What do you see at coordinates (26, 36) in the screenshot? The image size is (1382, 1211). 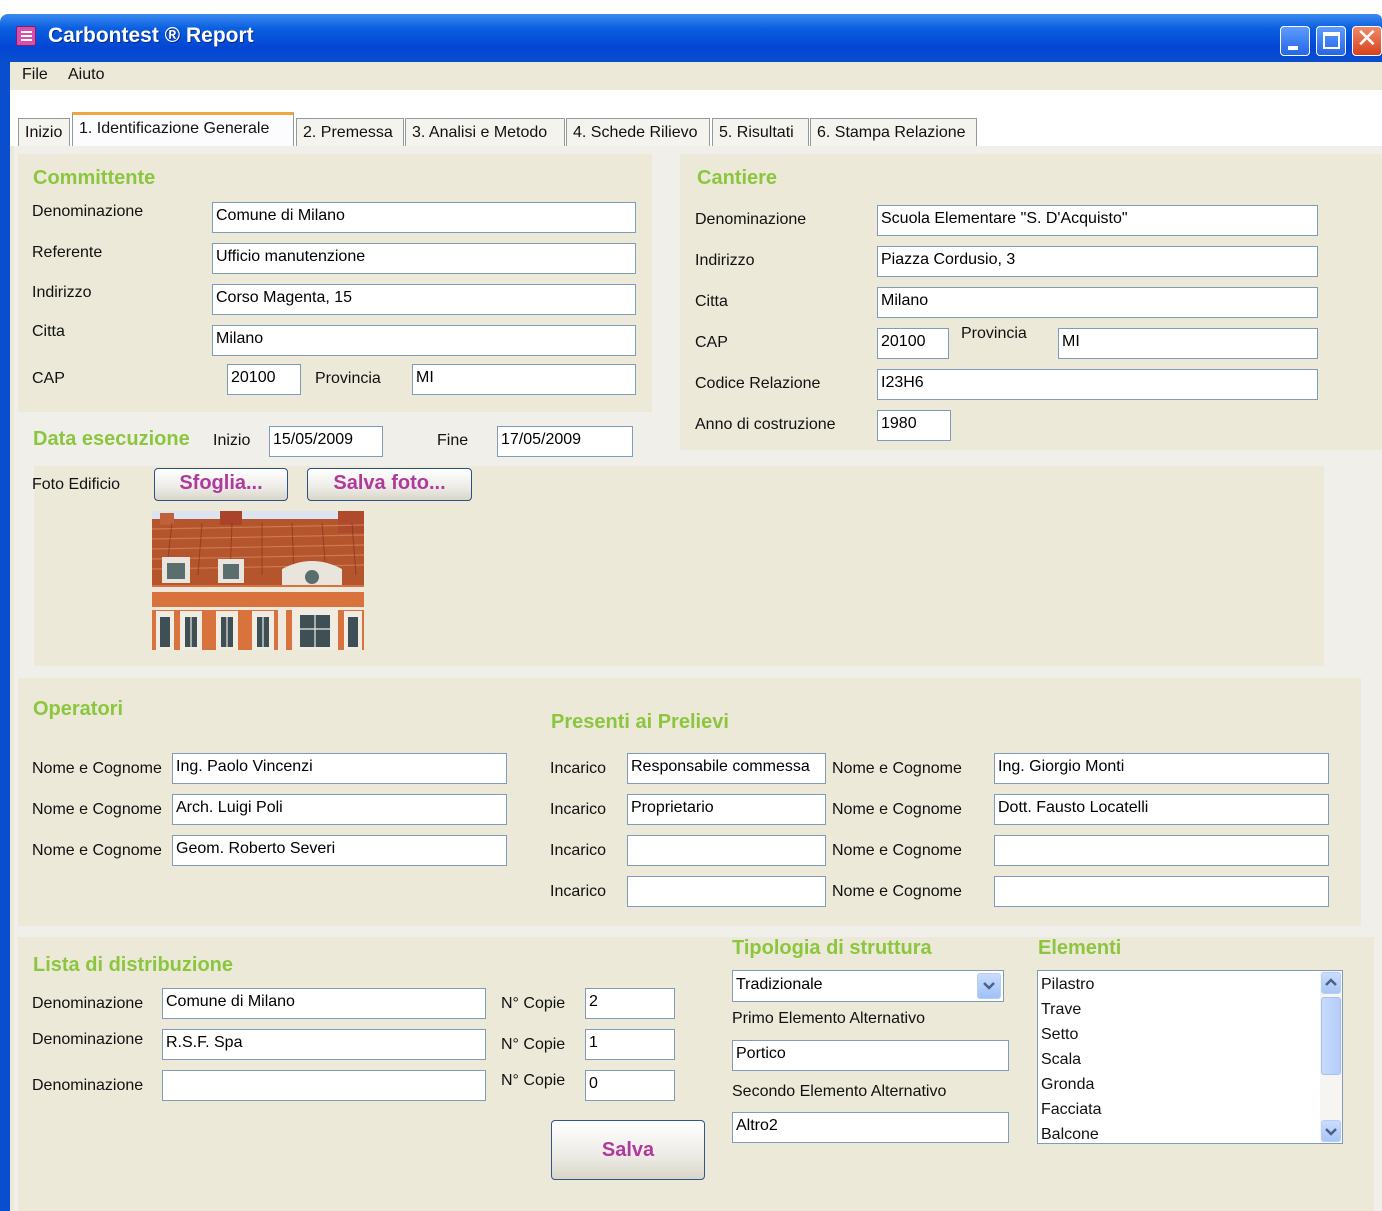 I see `app-menu-icon` at bounding box center [26, 36].